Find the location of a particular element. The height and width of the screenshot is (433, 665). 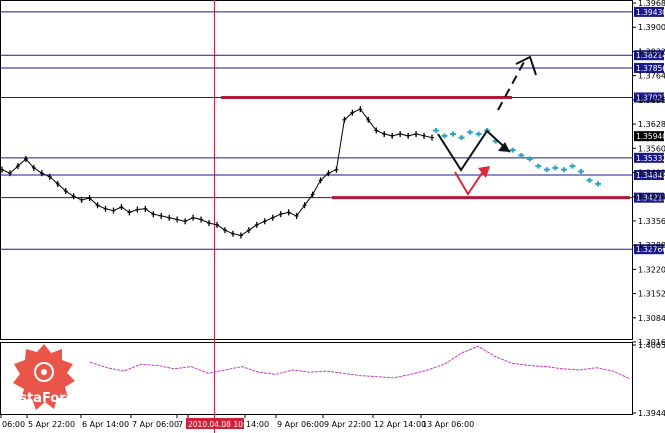

x-tick-label: 5 Apr 22:00 is located at coordinates (51, 424).